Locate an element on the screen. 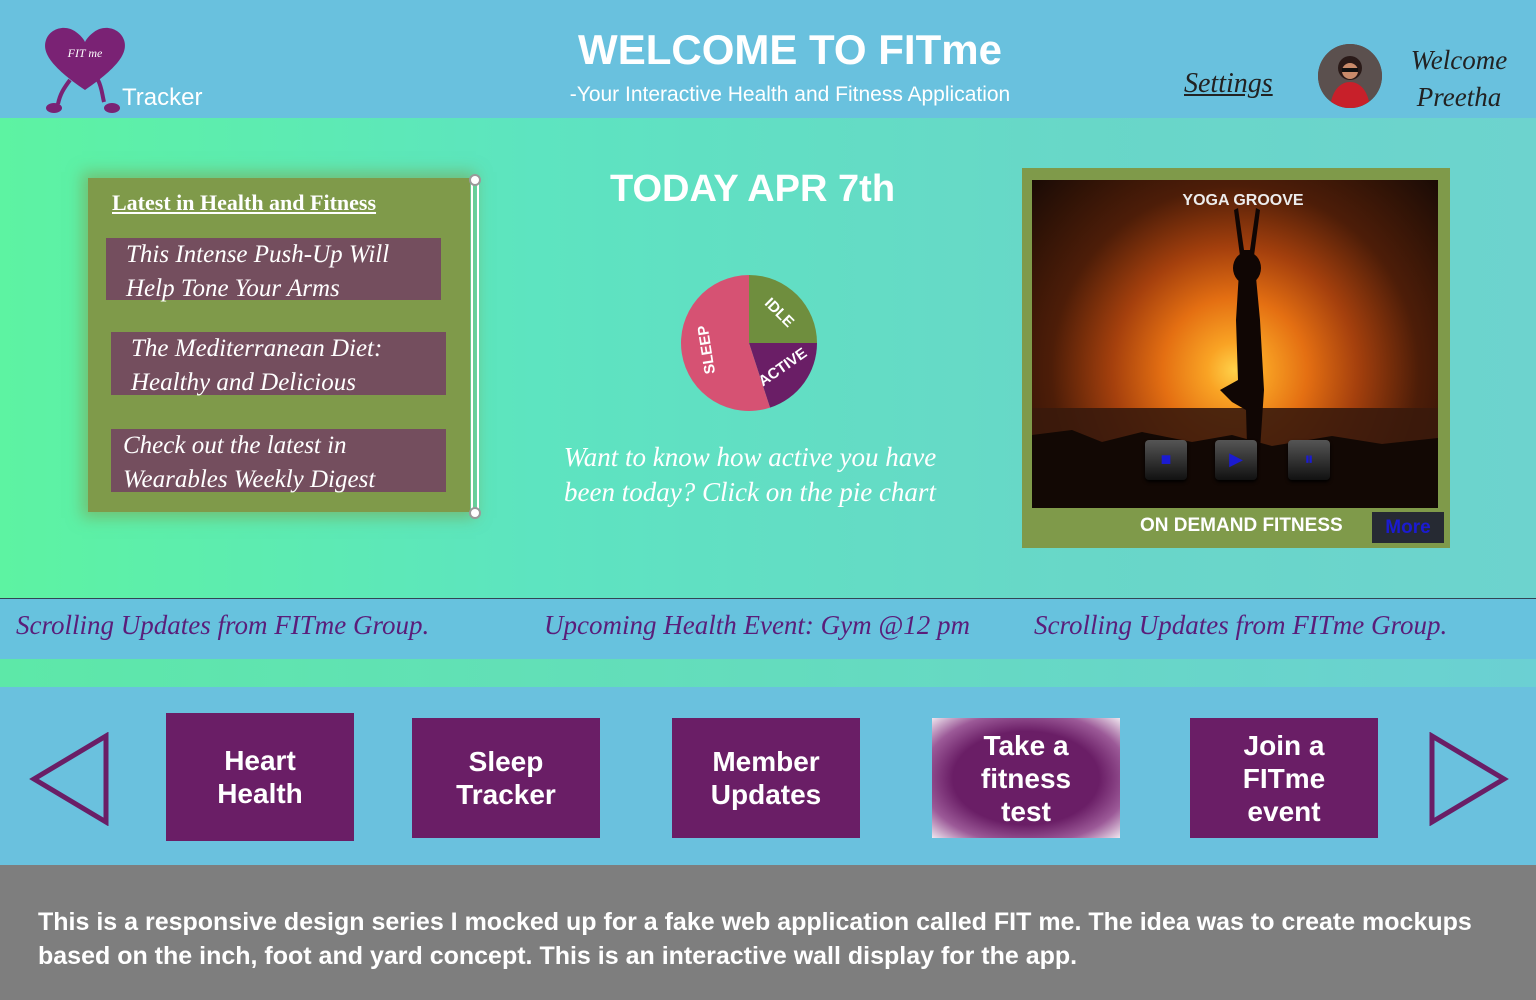 This screenshot has width=1536, height=1000. fitness-test-tile: Take a fitness test is located at coordinates (1026, 778).